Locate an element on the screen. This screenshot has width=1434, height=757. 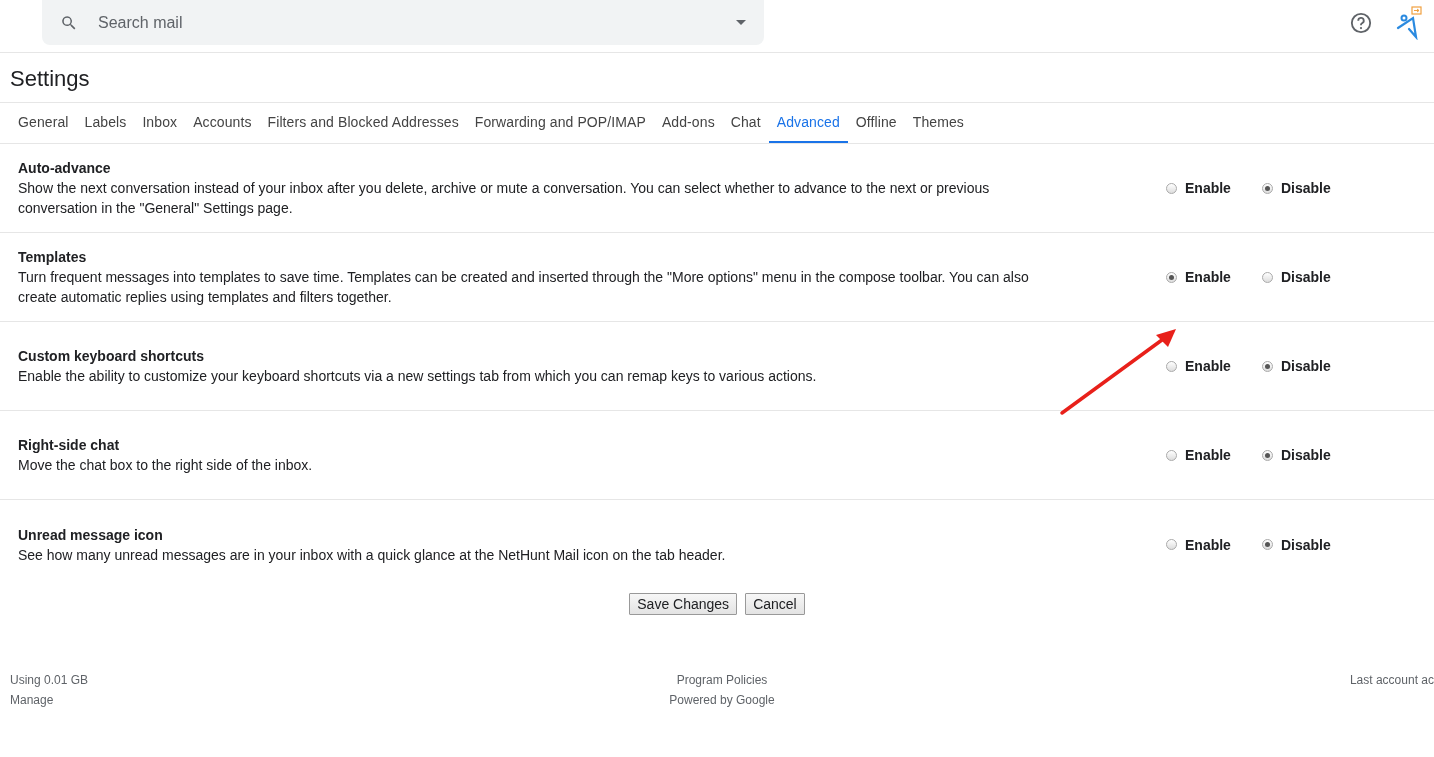
setting-description: See how many unread messages are in your inbox with a quick glance at the NetHunt Mail icon on the tab header. is located at coordinates (372, 555).